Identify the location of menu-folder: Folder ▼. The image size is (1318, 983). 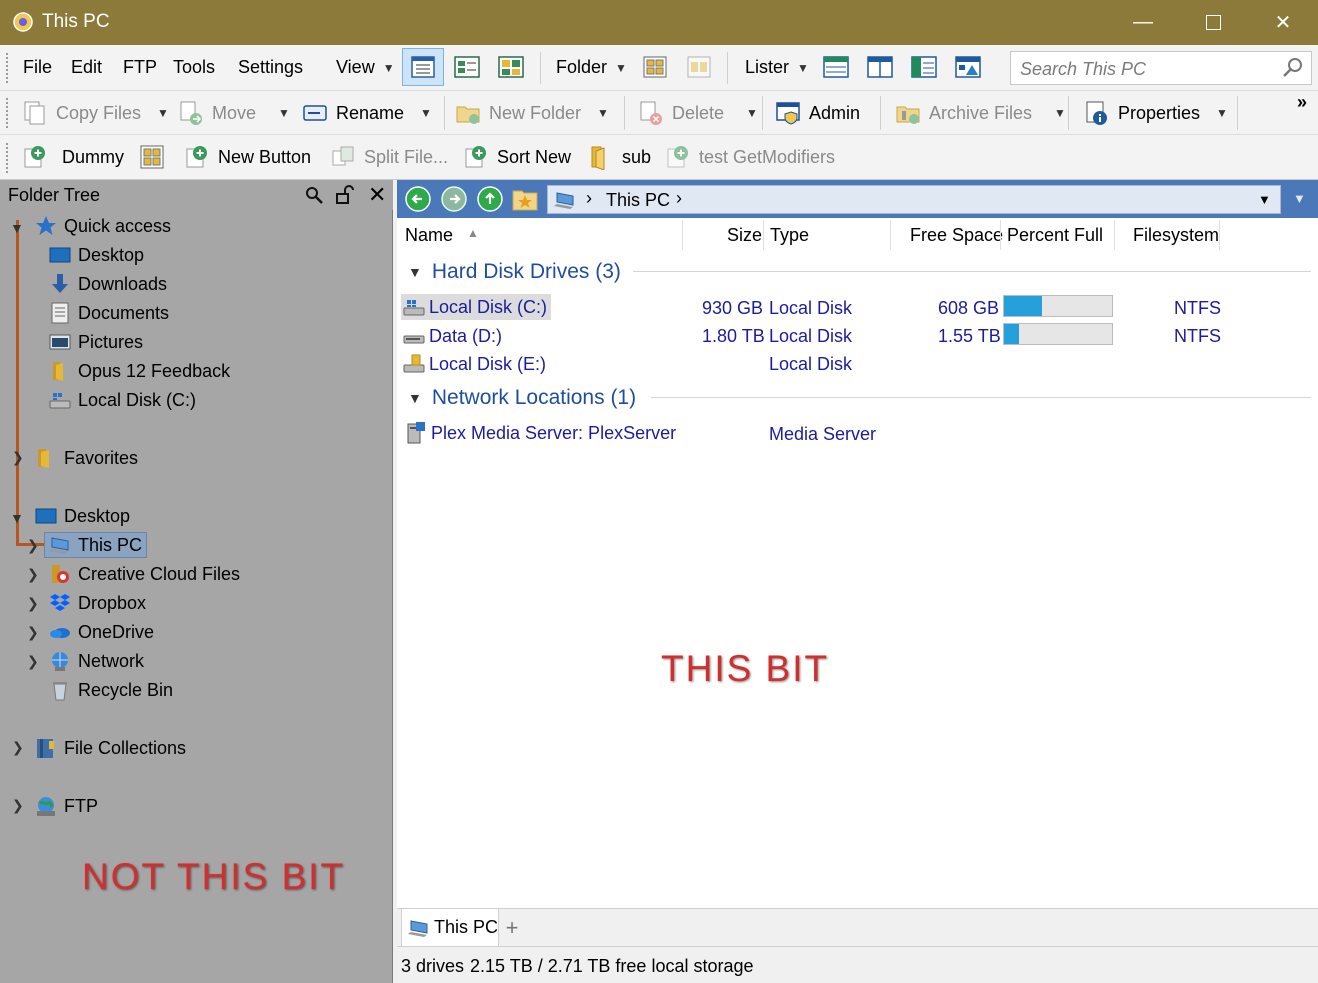
(591, 67).